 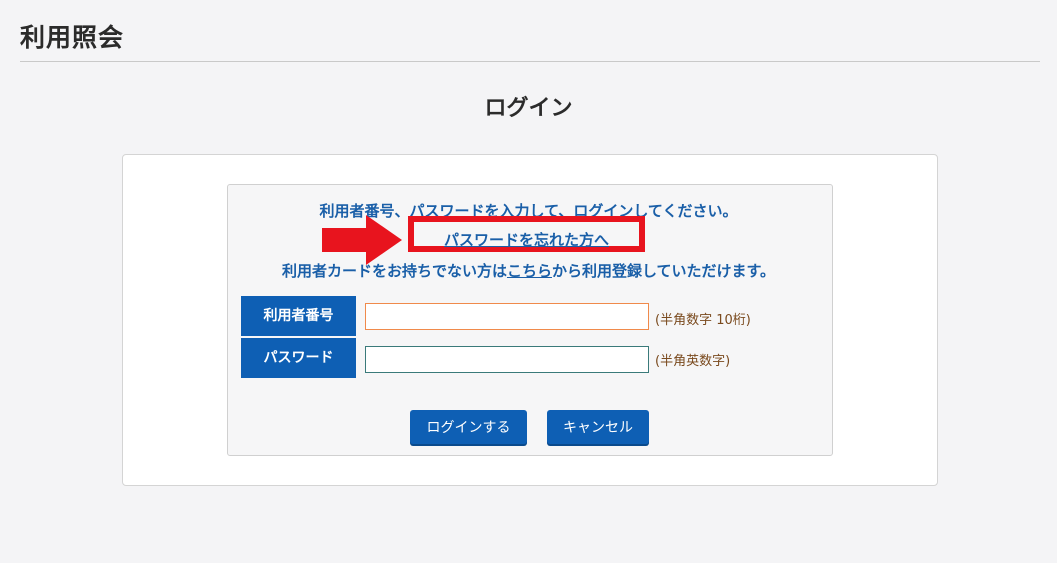 What do you see at coordinates (468, 427) in the screenshot?
I see `login-button: ログインする` at bounding box center [468, 427].